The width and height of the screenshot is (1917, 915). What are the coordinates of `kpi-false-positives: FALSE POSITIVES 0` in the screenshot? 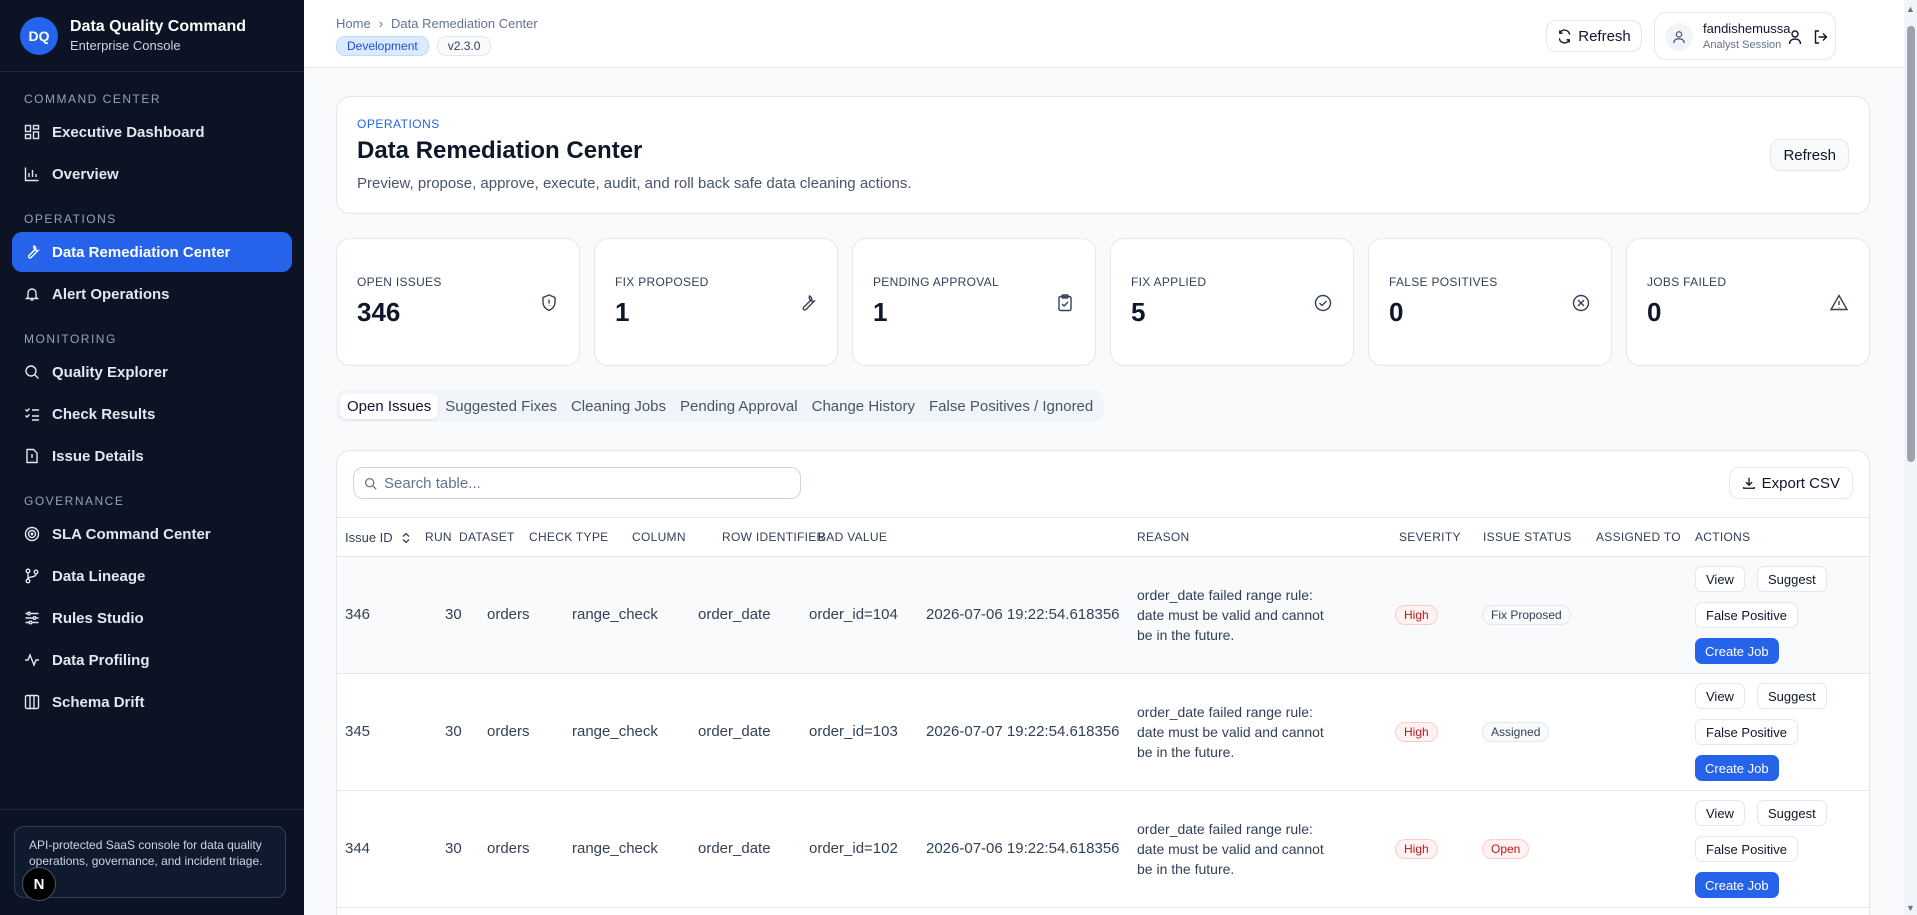 It's located at (1490, 302).